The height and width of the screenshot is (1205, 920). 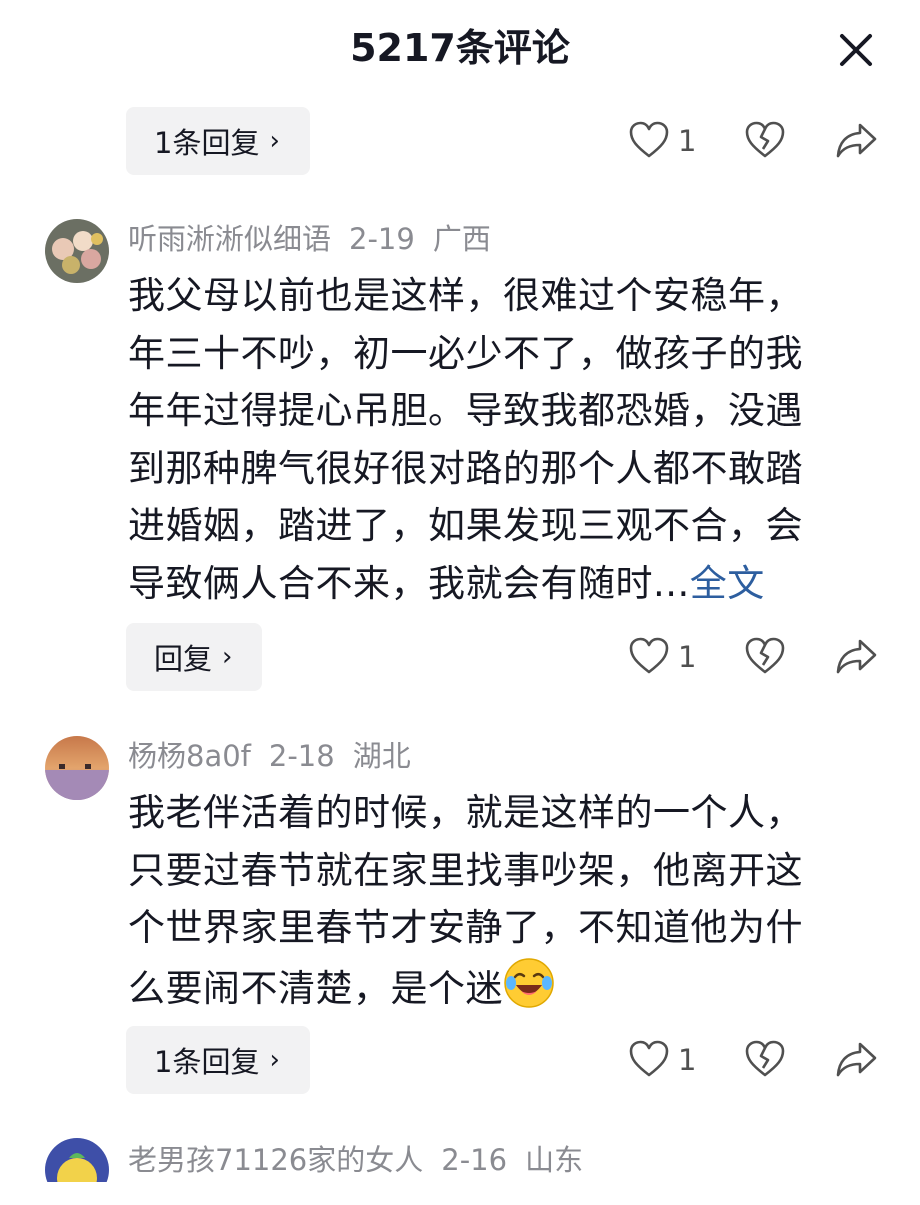 What do you see at coordinates (315, 988) in the screenshot?
I see `comment-line-text: 么要闹不清楚，是个迷` at bounding box center [315, 988].